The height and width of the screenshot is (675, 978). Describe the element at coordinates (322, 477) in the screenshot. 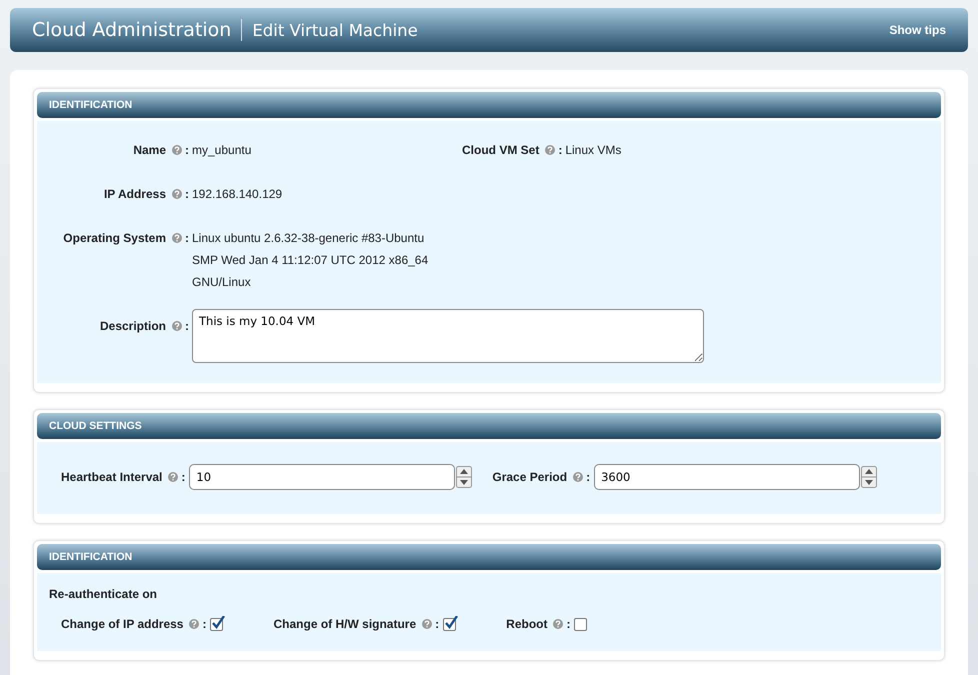

I see `number-field: 10` at that location.